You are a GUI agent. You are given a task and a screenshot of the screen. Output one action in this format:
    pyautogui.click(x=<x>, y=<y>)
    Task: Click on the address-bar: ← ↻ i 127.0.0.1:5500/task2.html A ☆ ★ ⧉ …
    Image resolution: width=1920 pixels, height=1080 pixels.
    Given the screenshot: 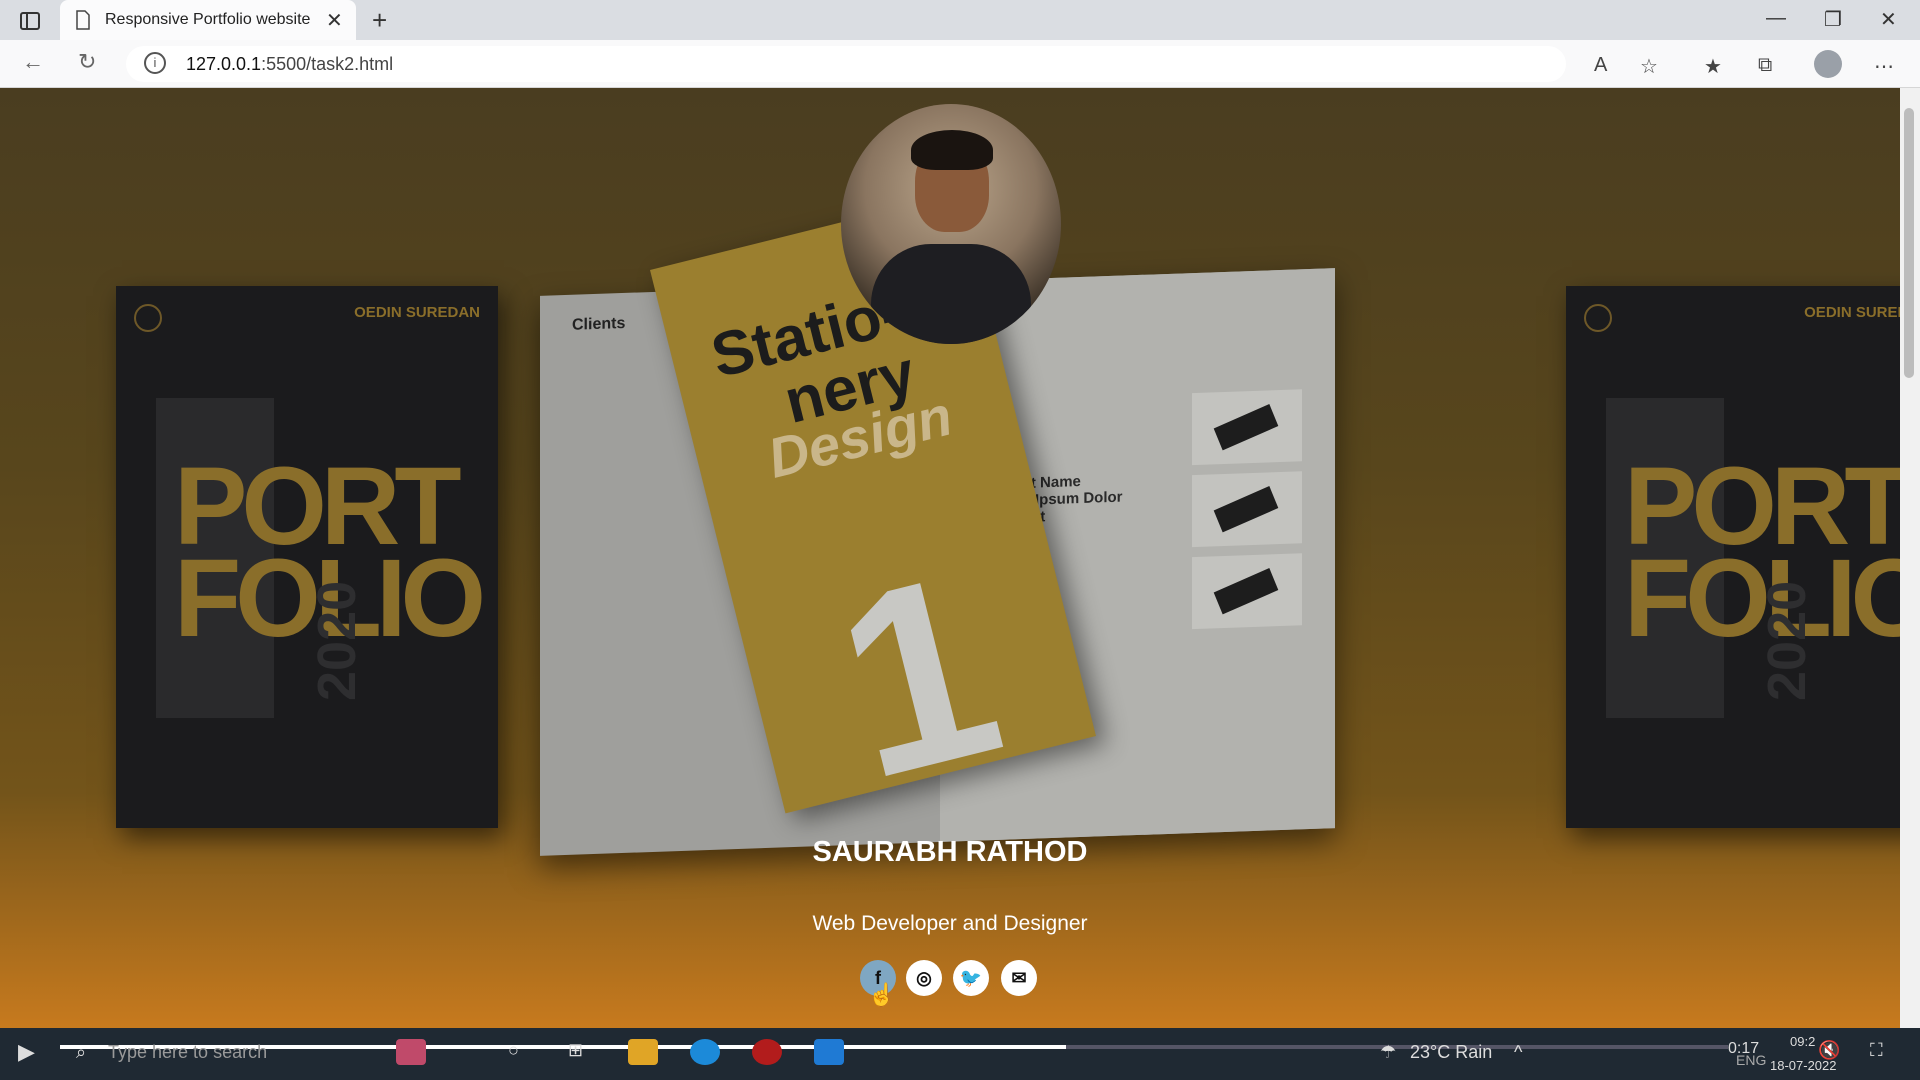 What is the action you would take?
    pyautogui.click(x=960, y=64)
    